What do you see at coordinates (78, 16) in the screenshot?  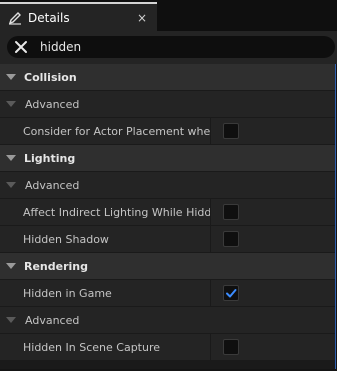 I see `details-tab: Details ×` at bounding box center [78, 16].